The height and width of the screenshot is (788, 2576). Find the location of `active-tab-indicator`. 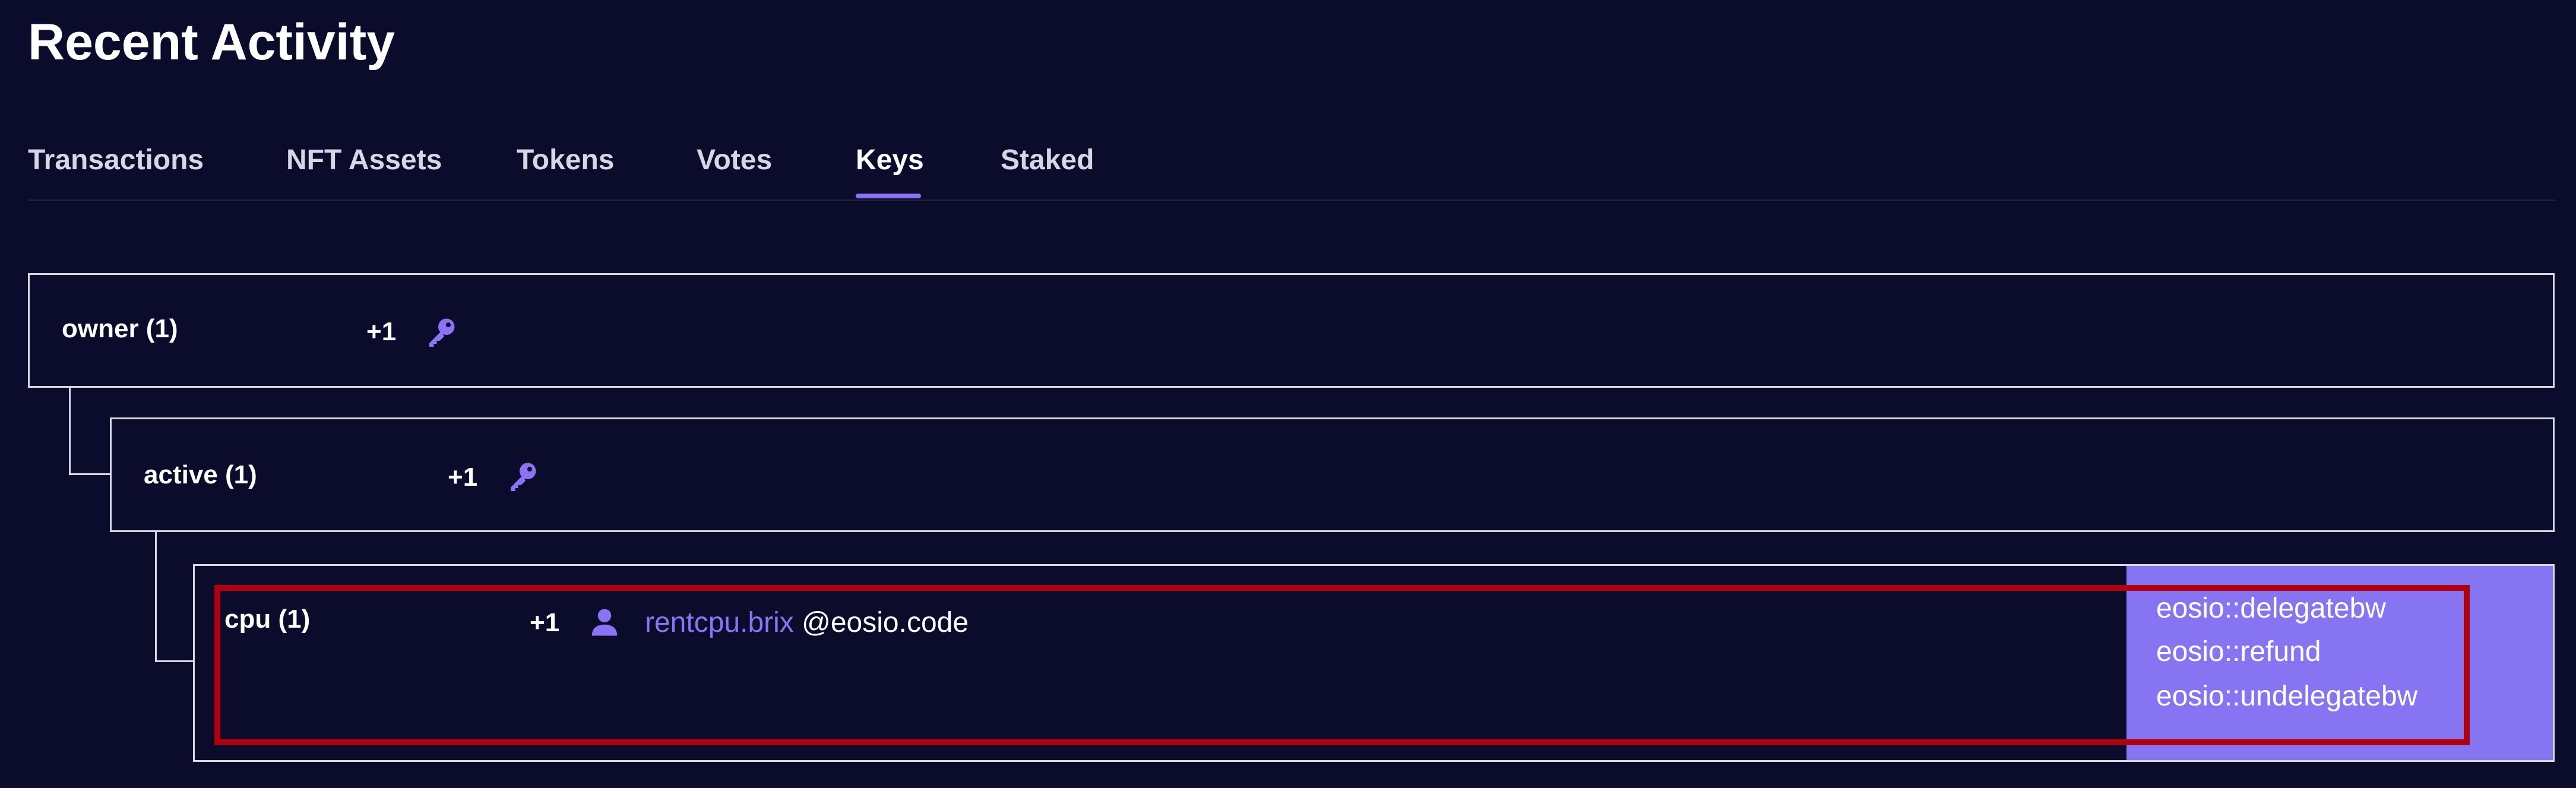

active-tab-indicator is located at coordinates (888, 196).